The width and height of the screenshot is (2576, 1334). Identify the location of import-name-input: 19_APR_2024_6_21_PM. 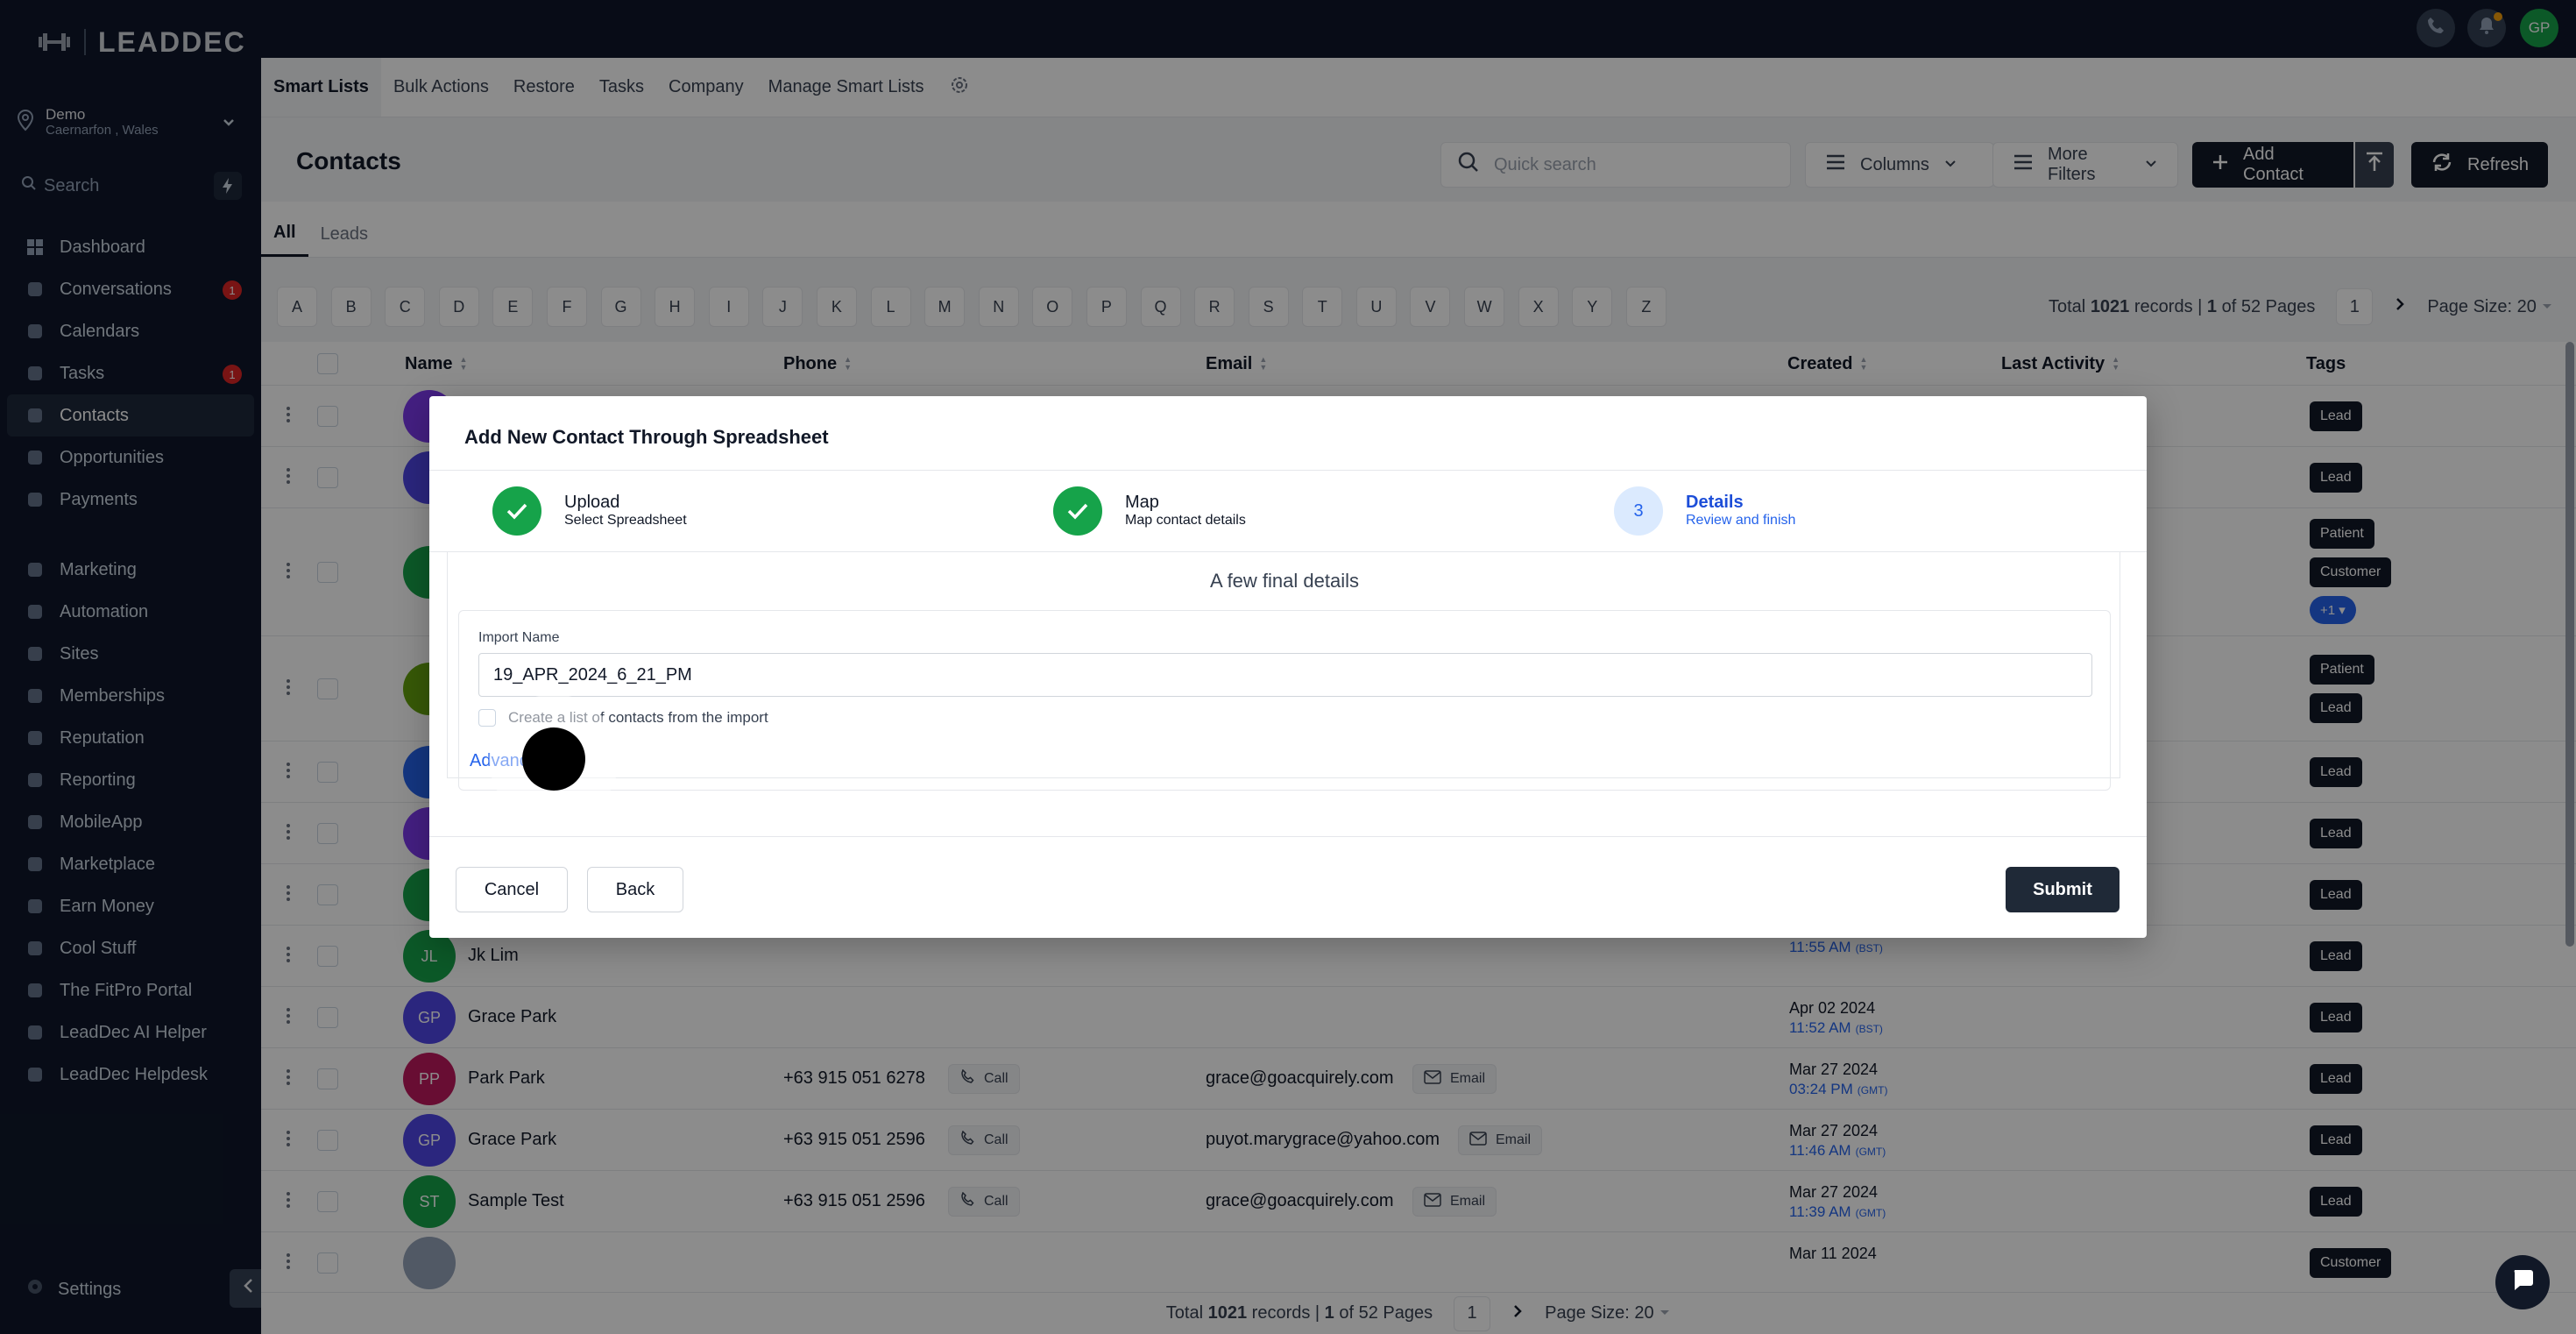
(1285, 675).